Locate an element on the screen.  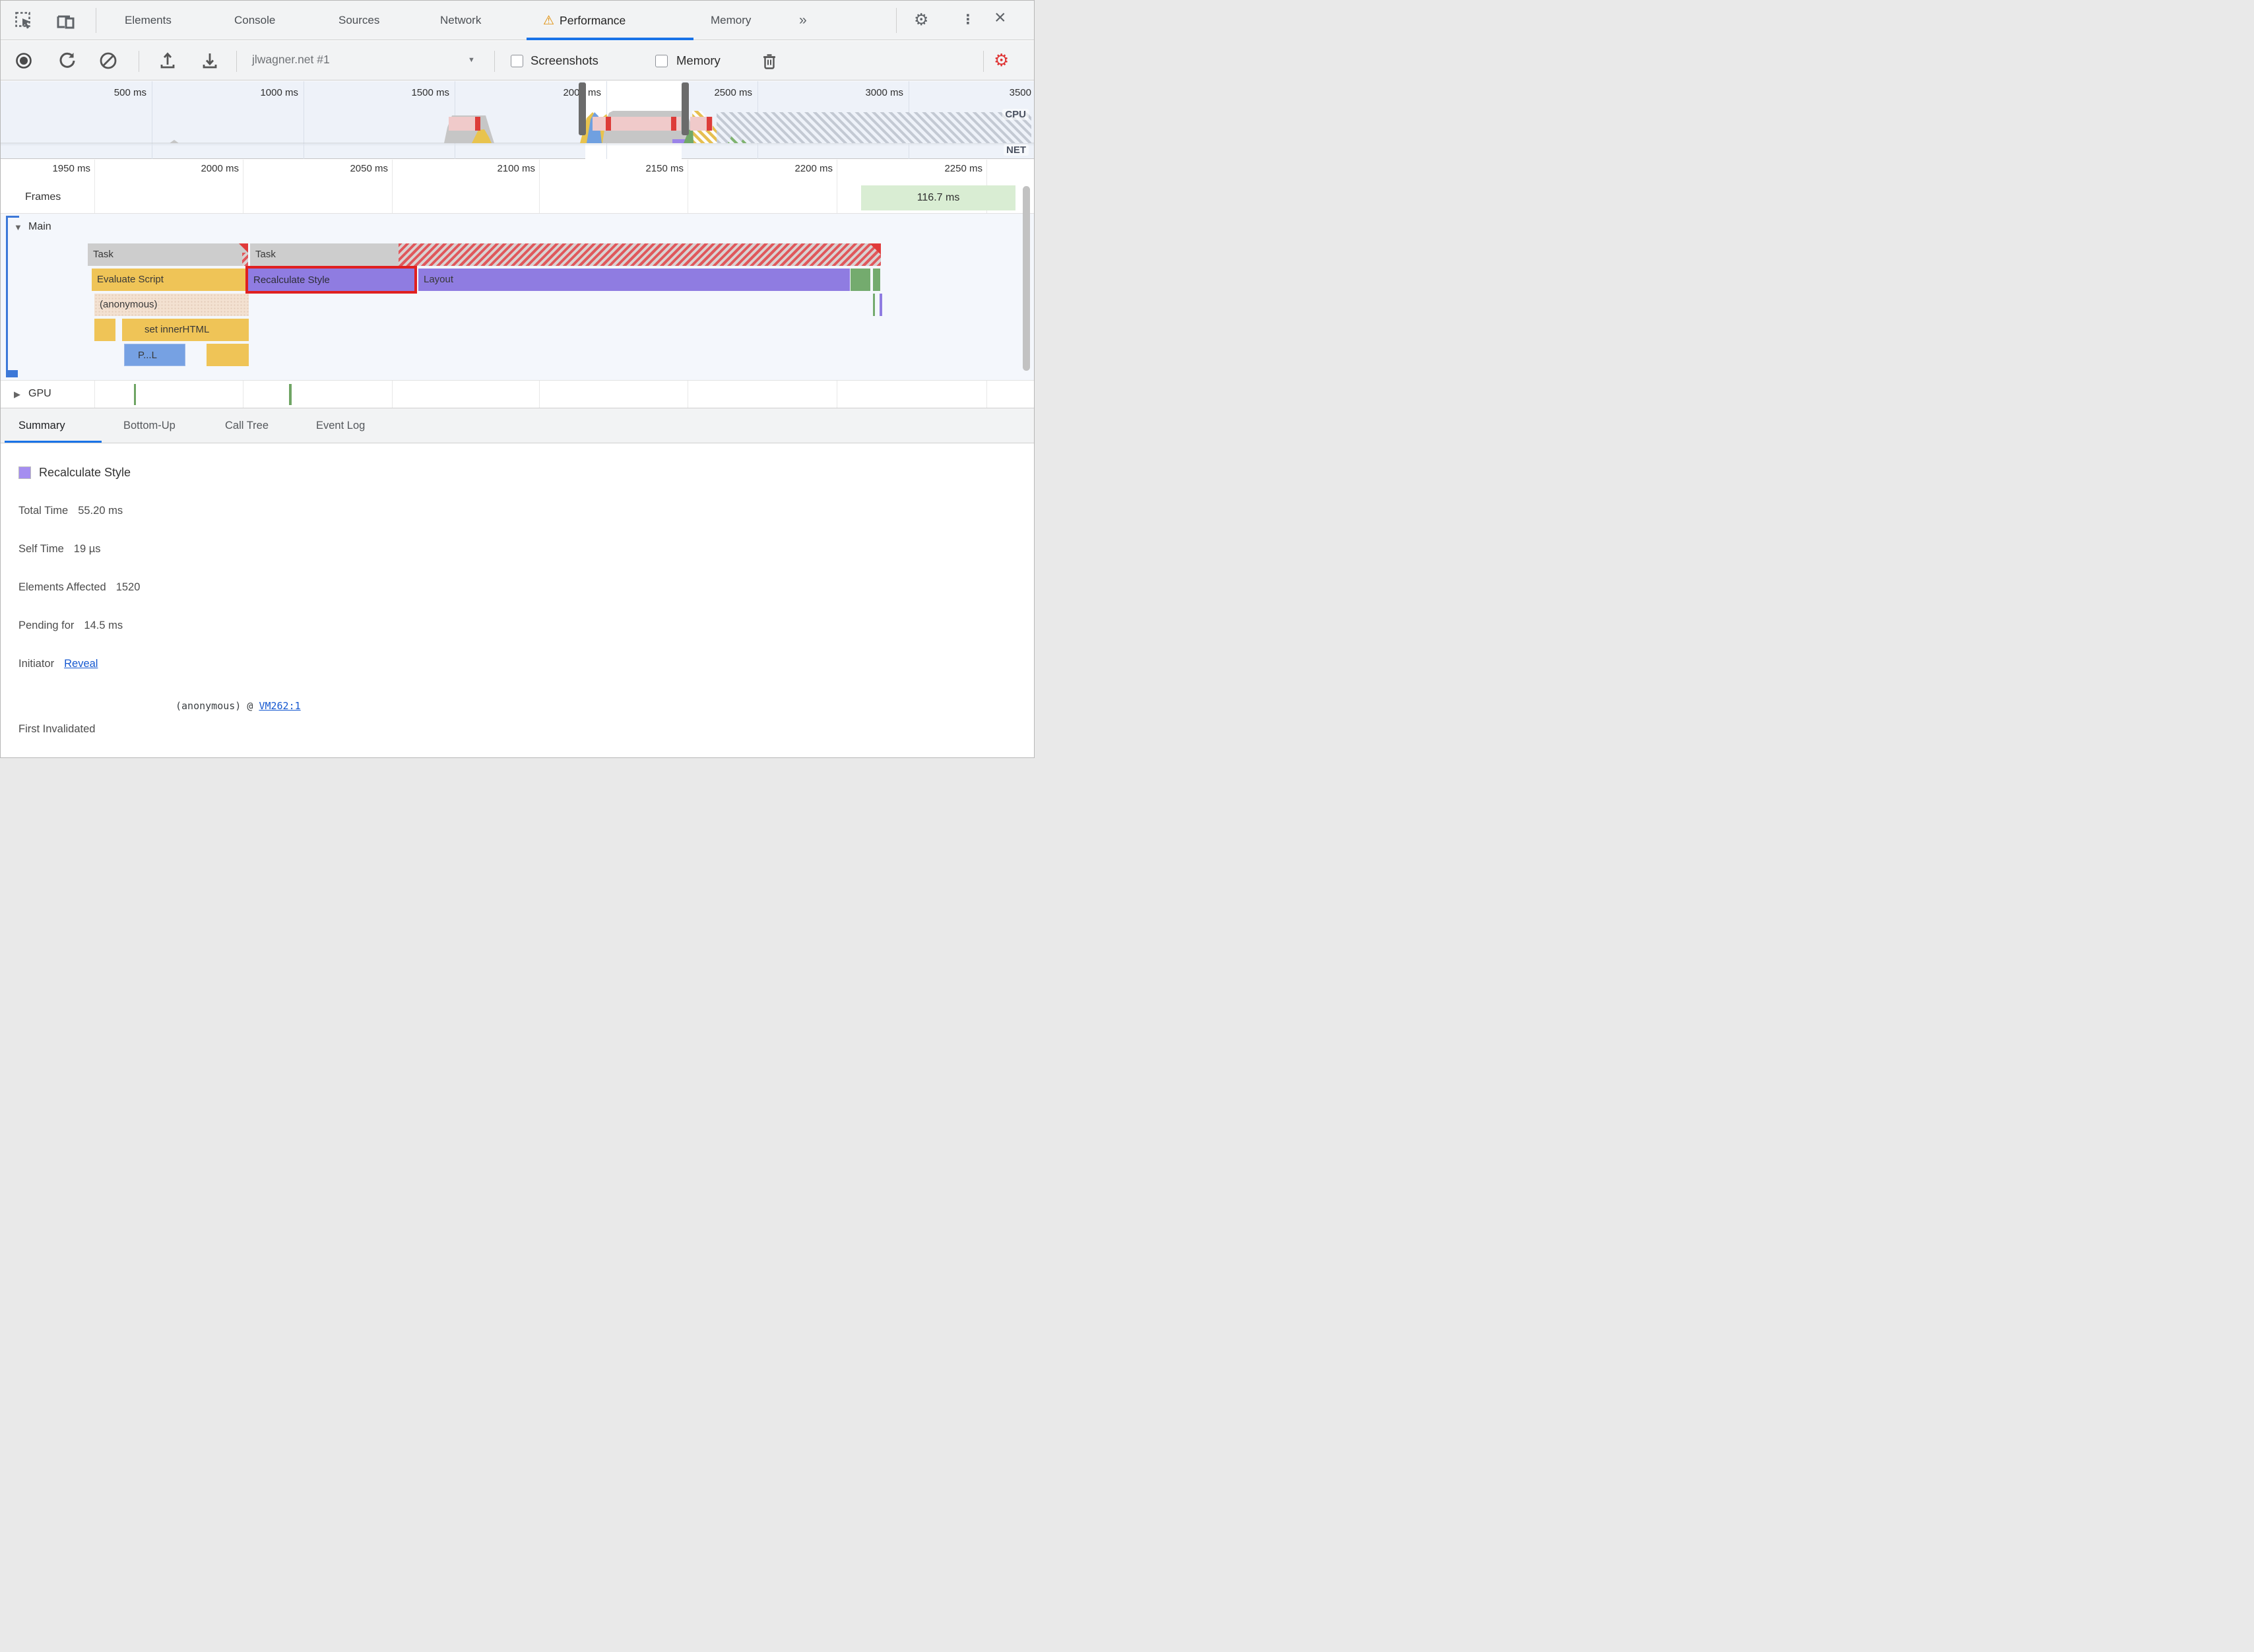
stat-label: Total Time is located at coordinates (43, 511).